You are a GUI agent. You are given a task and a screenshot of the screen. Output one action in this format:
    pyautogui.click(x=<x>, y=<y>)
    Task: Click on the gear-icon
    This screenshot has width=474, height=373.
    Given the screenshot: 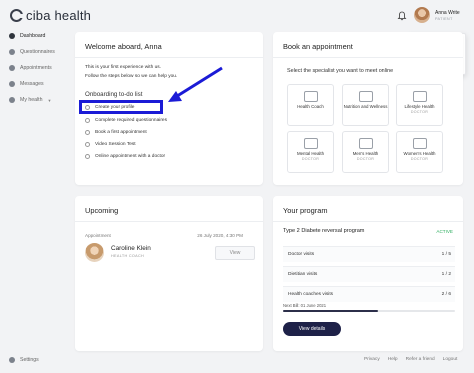 What is the action you would take?
    pyautogui.click(x=12, y=360)
    